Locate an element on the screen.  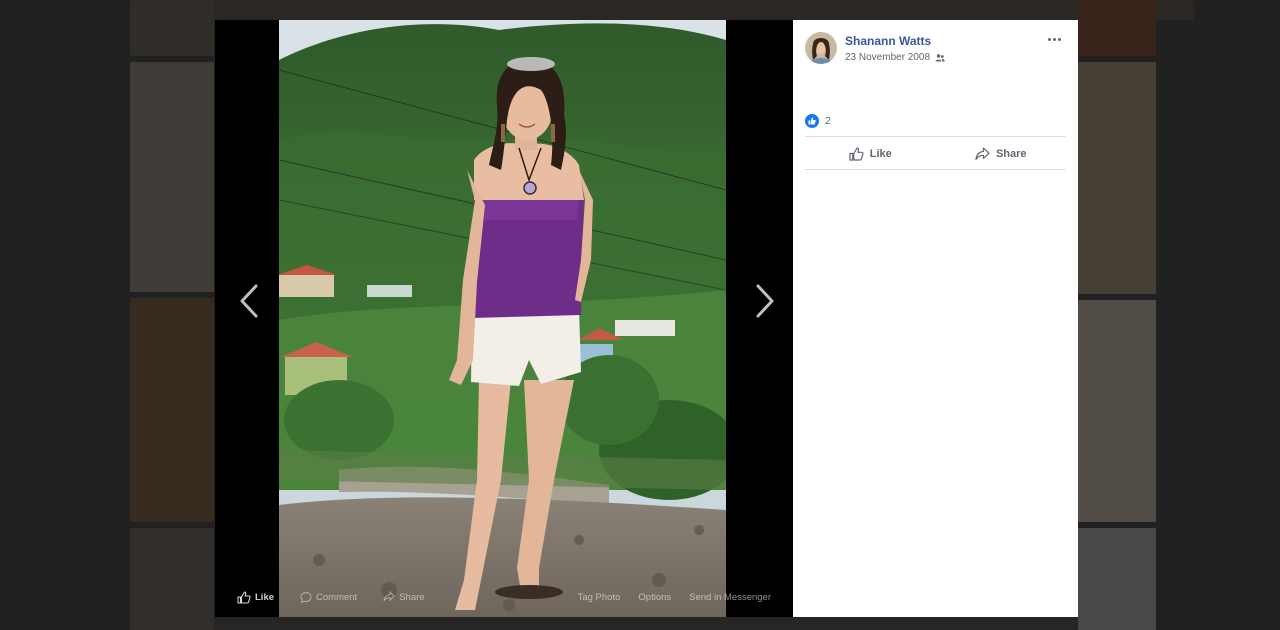
avatar is located at coordinates (821, 48).